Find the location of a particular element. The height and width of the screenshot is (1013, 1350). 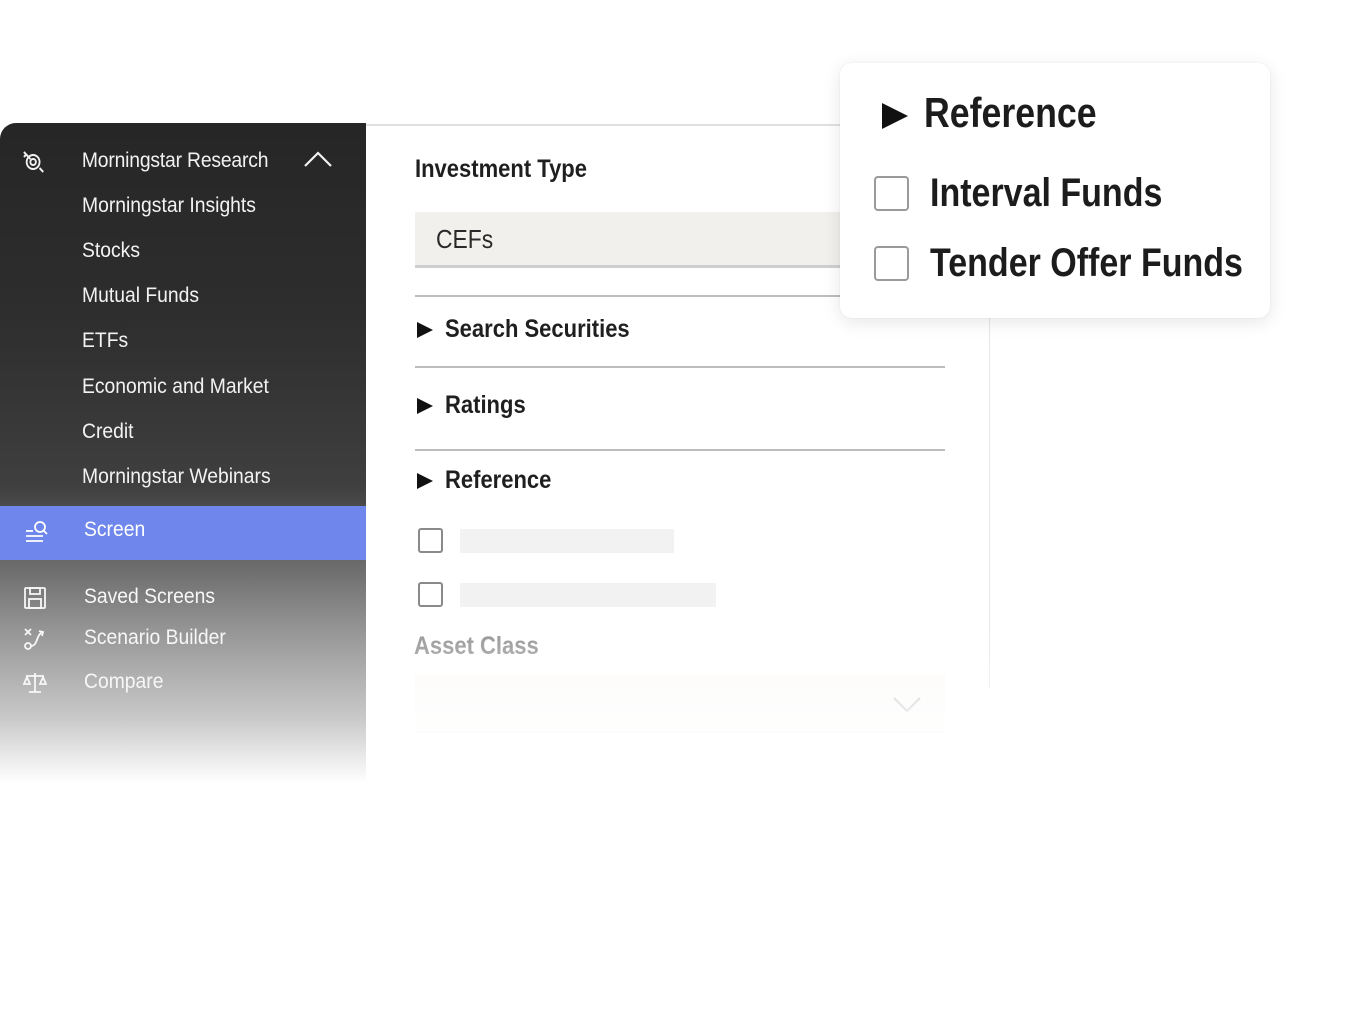

sidebar-item-scenario-builder: Scenario Builder is located at coordinates (183, 640).